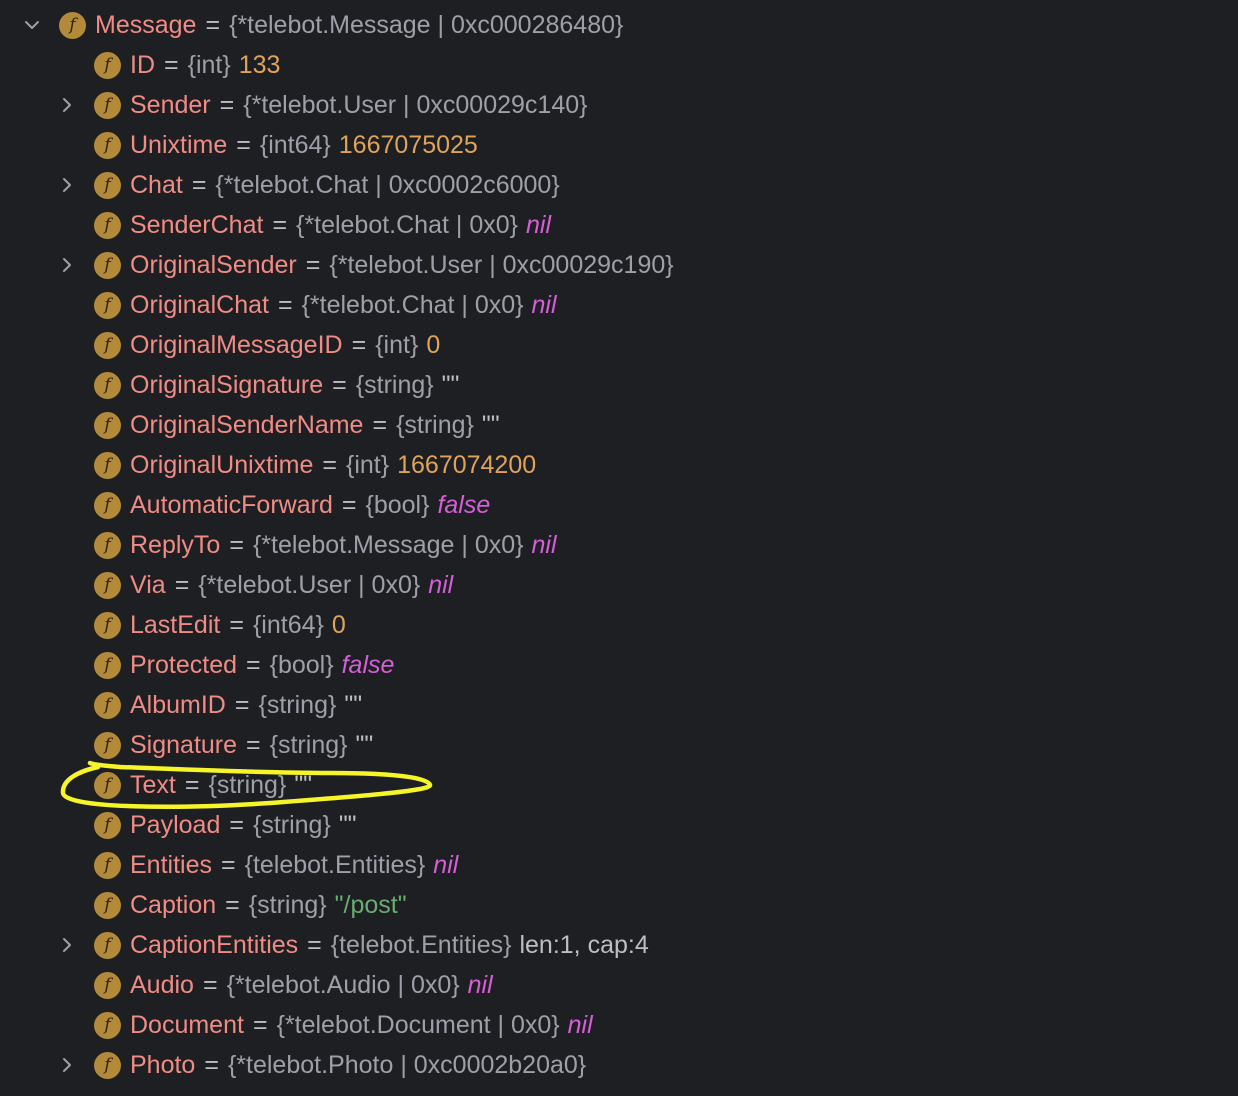  I want to click on field-name: ReplyTo, so click(175, 544).